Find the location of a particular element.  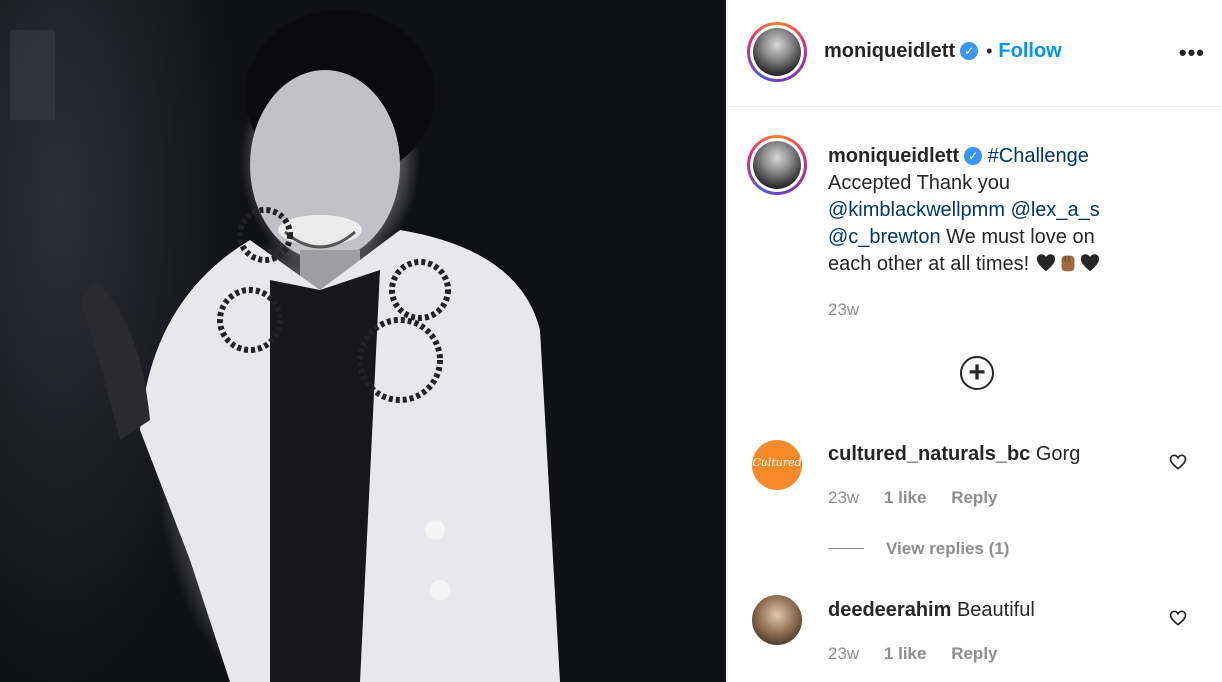

comment-2: deedeerahim Beautiful is located at coordinates (931, 610).